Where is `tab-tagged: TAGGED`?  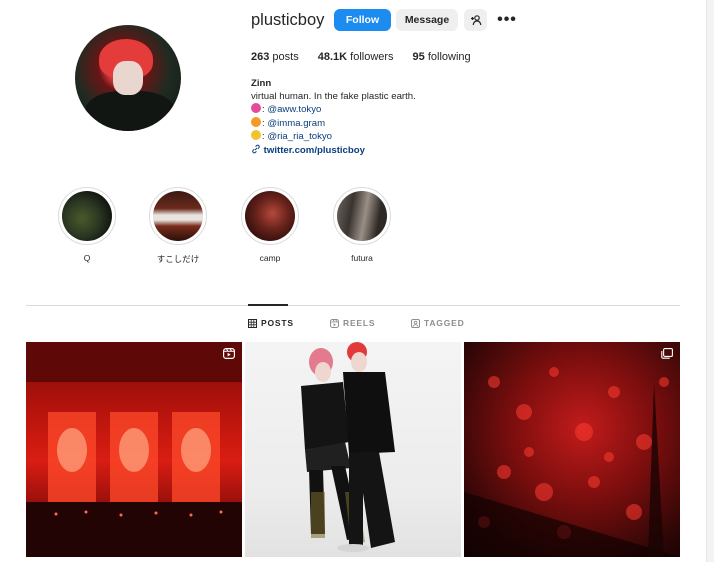 tab-tagged: TAGGED is located at coordinates (438, 323).